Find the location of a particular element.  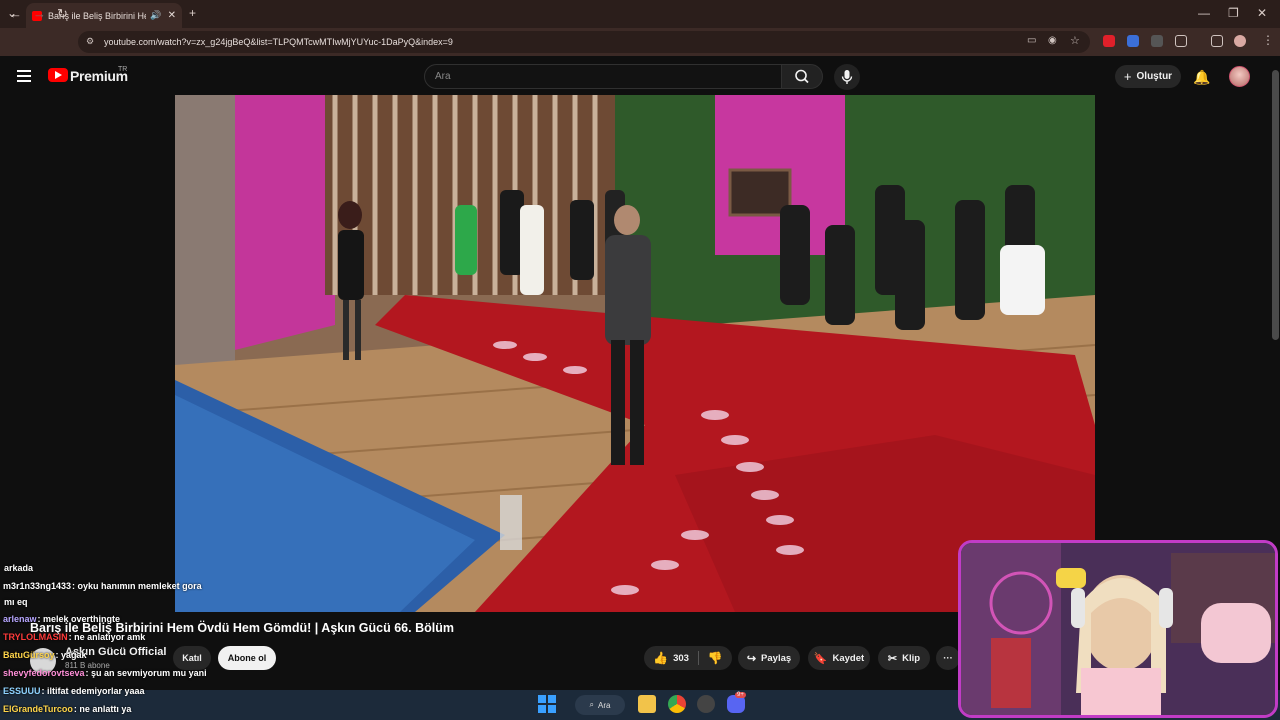

clip-label: Klip is located at coordinates (911, 658).